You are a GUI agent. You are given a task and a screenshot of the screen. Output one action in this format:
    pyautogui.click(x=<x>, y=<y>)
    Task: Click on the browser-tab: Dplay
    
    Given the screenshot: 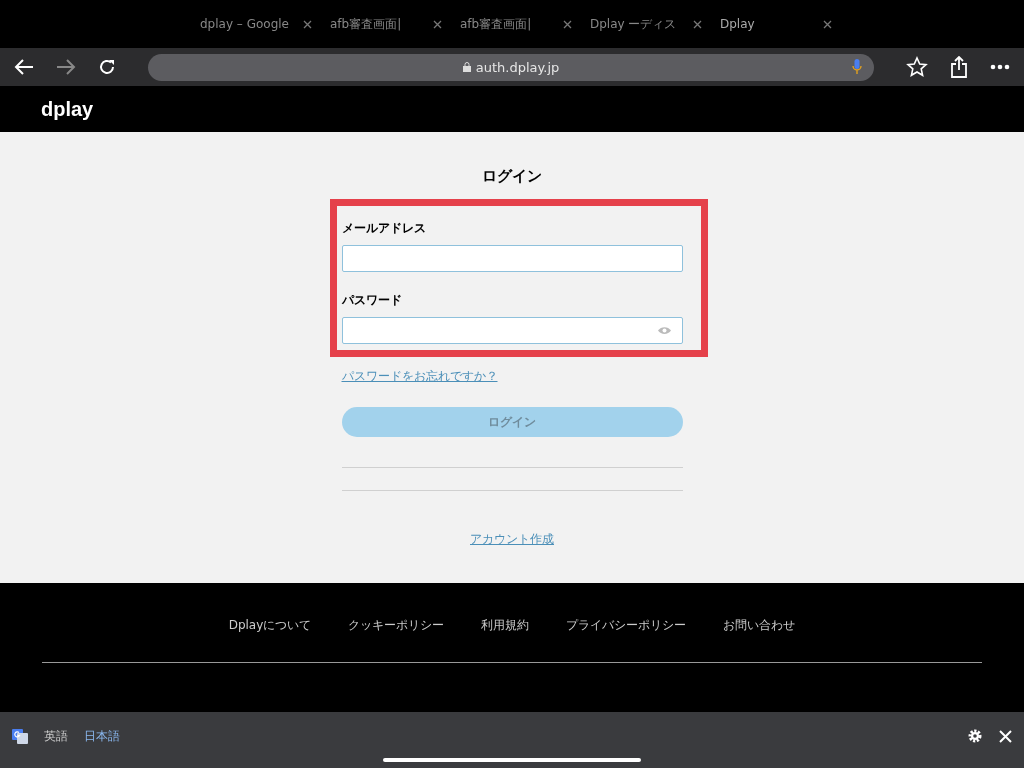 What is the action you would take?
    pyautogui.click(x=776, y=24)
    